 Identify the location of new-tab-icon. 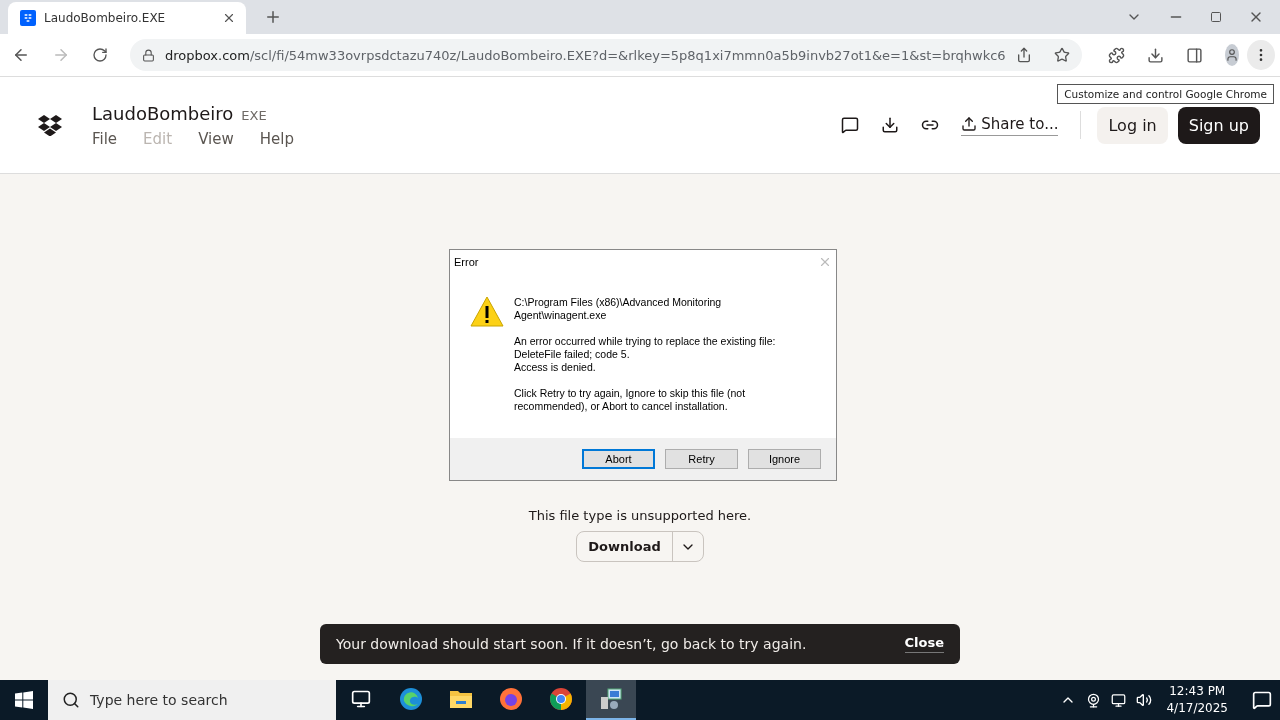
(273, 17).